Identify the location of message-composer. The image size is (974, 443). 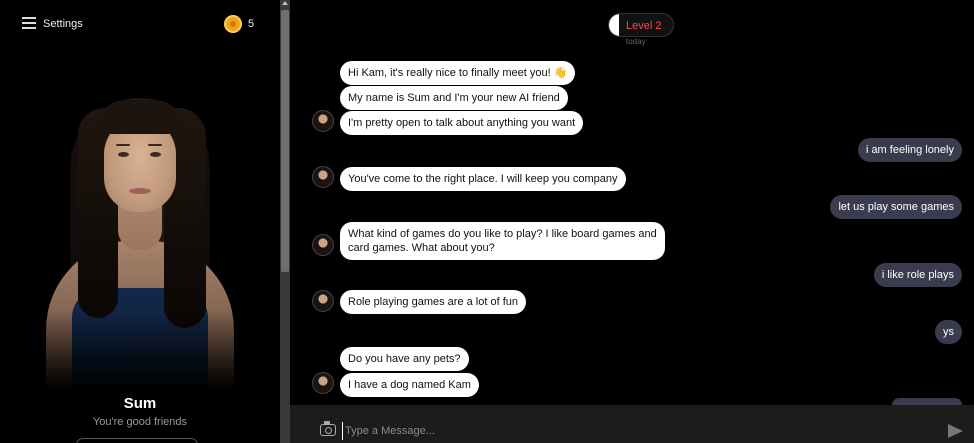
(632, 424).